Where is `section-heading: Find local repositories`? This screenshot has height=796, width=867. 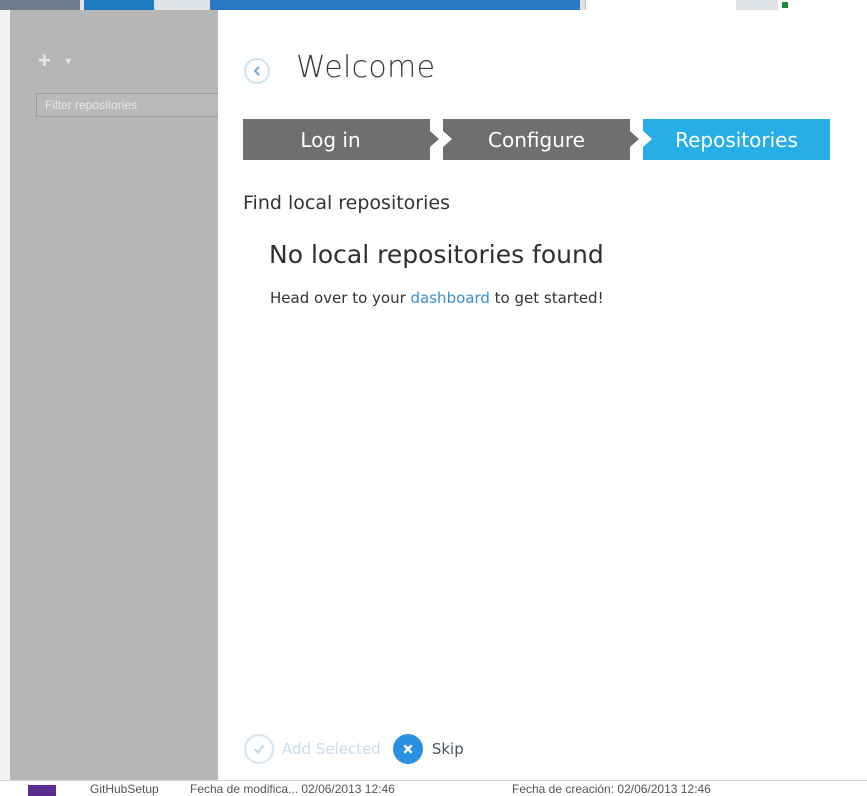
section-heading: Find local repositories is located at coordinates (346, 203).